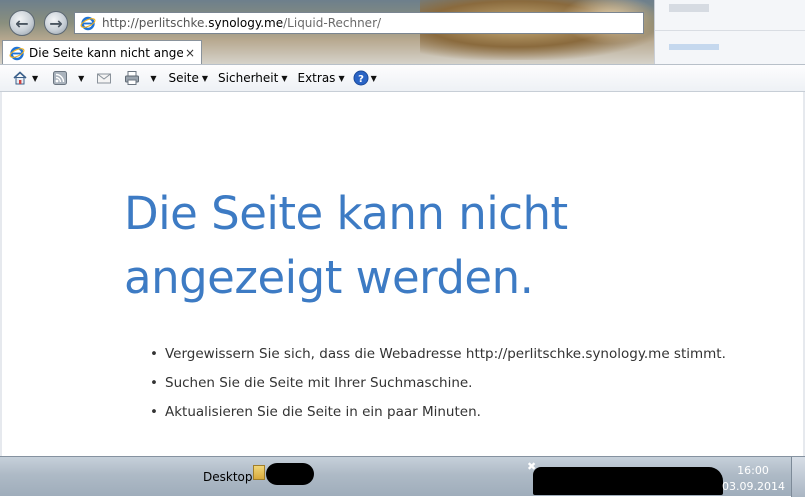 This screenshot has width=805, height=497. I want to click on forward-arrow-icon: →, so click(56, 23).